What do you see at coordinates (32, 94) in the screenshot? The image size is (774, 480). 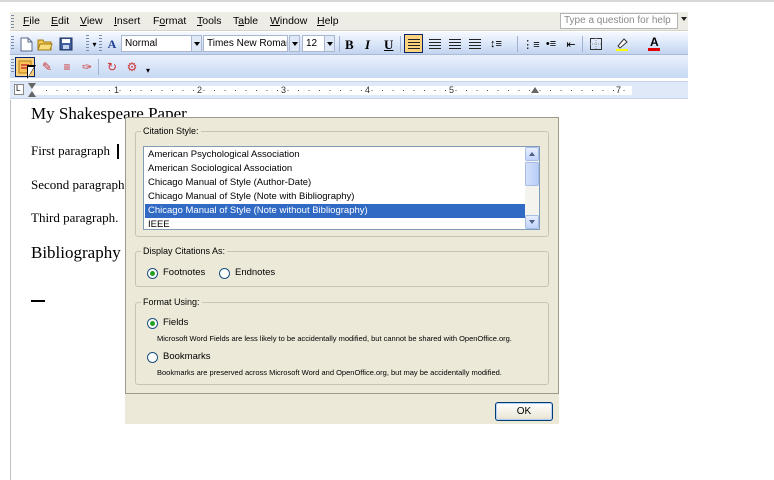 I see `hanging-indent-marker` at bounding box center [32, 94].